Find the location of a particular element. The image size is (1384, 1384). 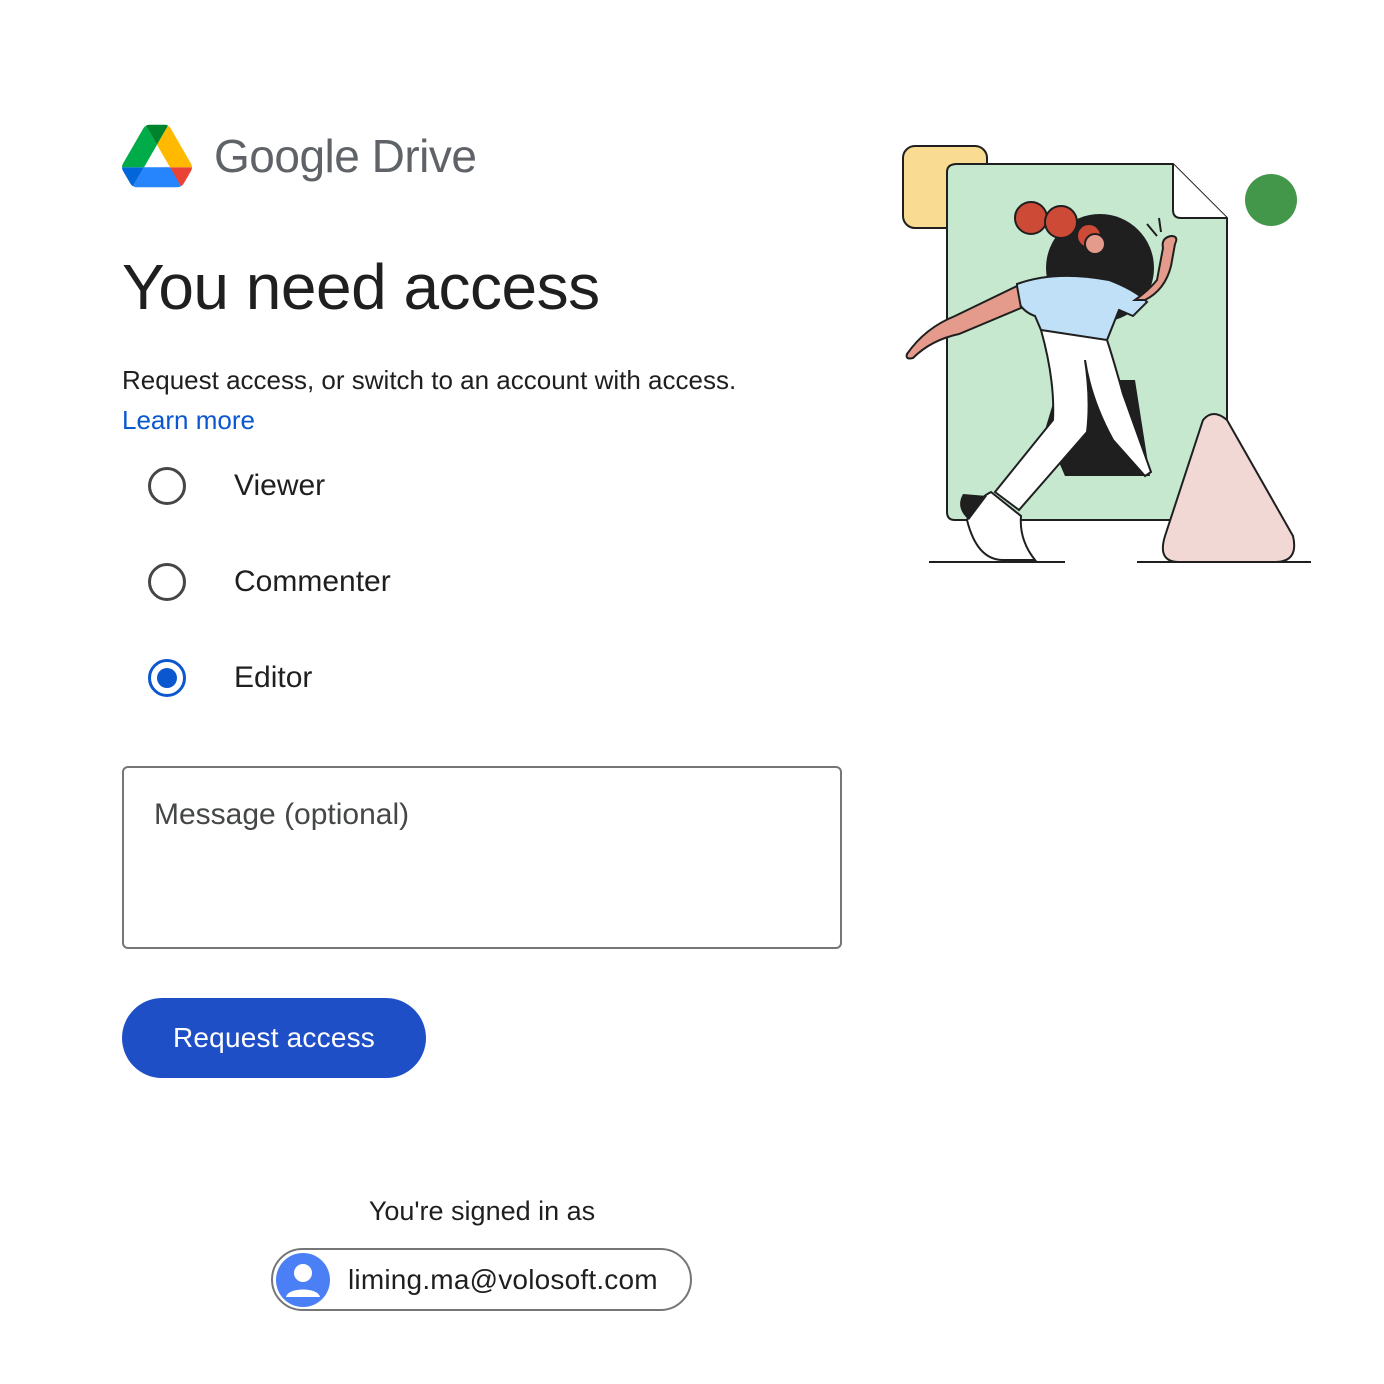

commenter-radio is located at coordinates (167, 582).